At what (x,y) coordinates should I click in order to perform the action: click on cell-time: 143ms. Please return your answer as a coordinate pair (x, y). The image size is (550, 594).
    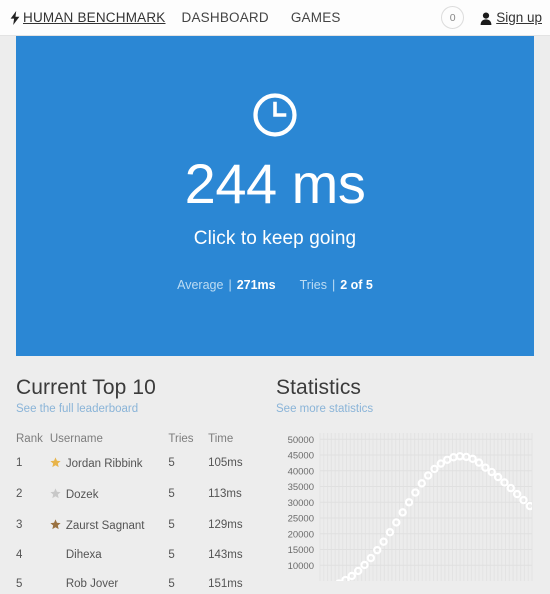
    Looking at the image, I should click on (225, 555).